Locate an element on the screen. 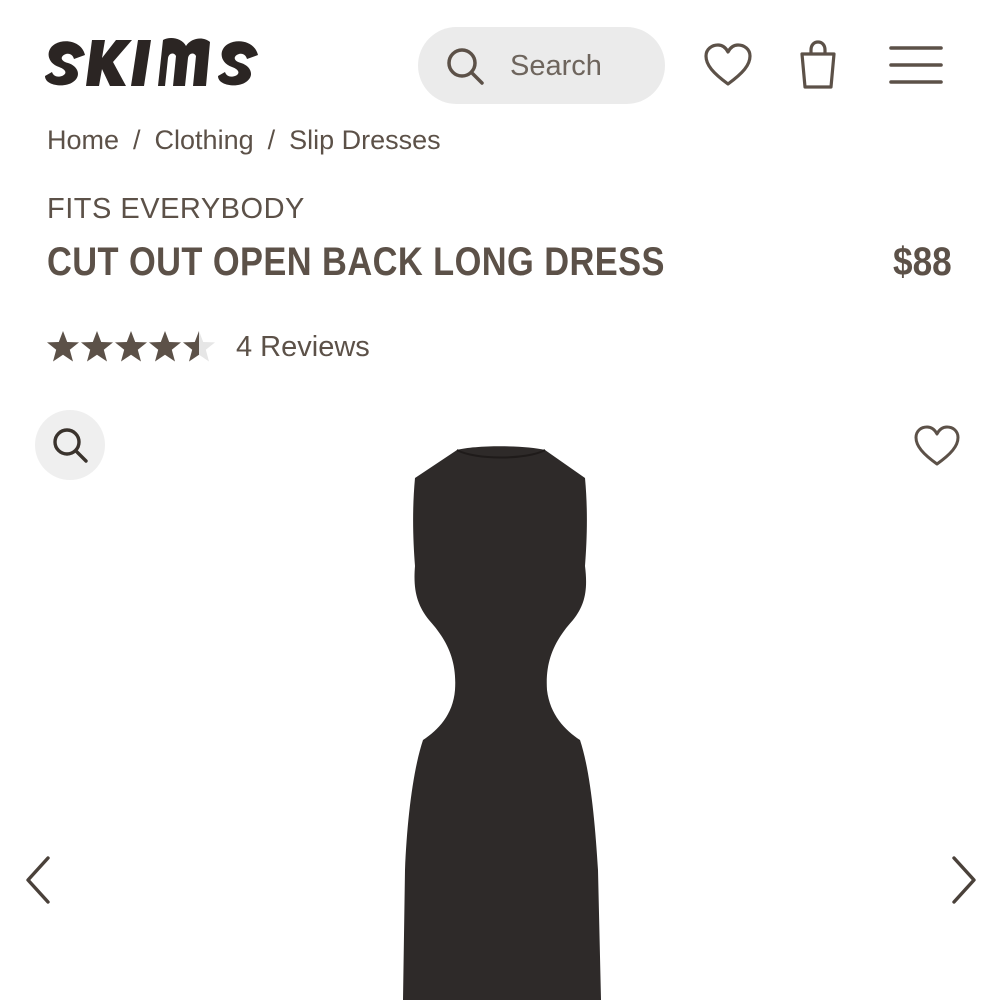 This screenshot has width=1000, height=1000. chevron-right-icon is located at coordinates (963, 880).